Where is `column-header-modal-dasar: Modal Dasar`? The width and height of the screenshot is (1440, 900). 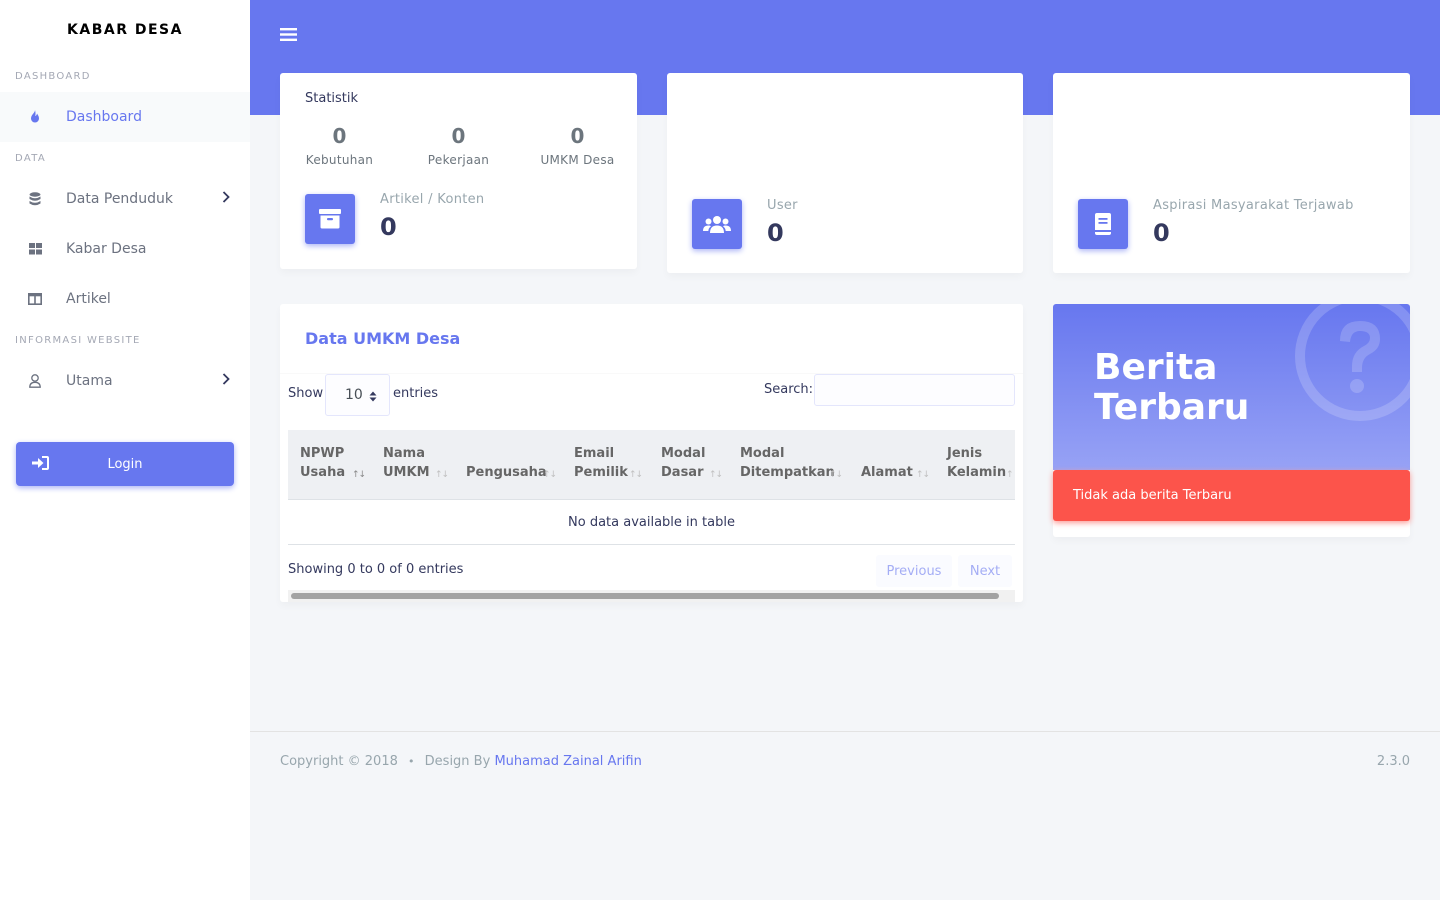
column-header-modal-dasar: Modal Dasar is located at coordinates (683, 463).